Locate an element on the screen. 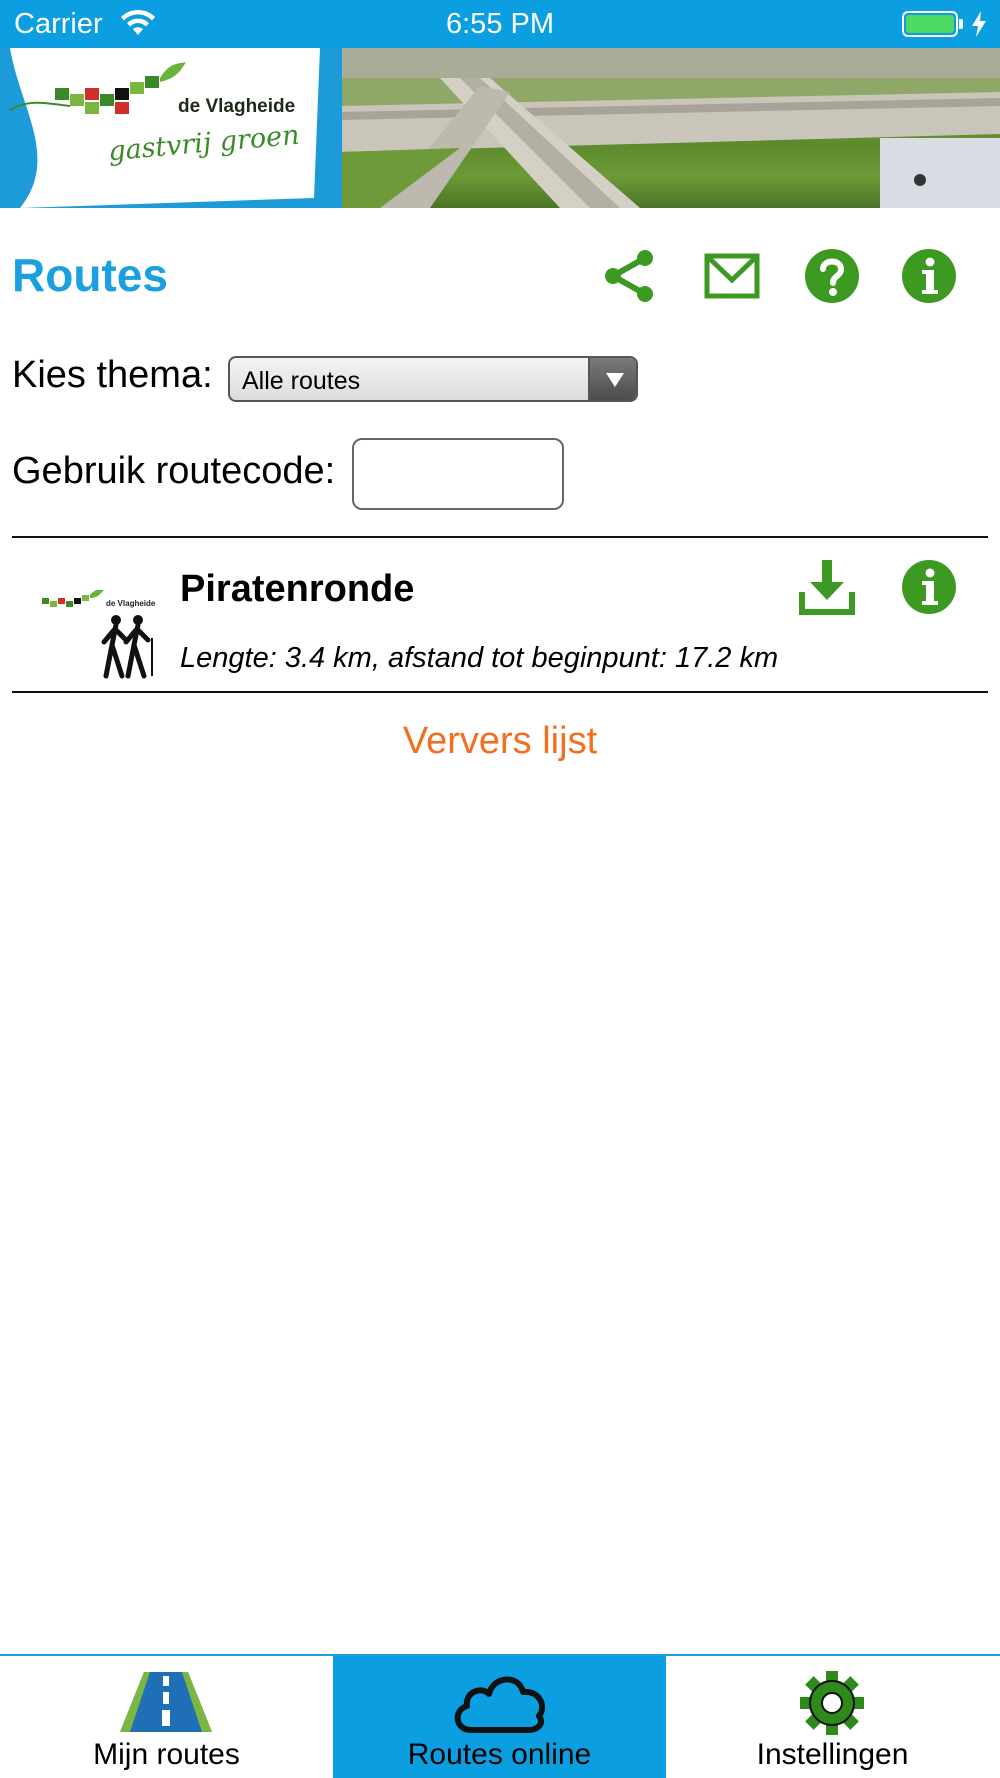  logo-name: de Vlagheide is located at coordinates (237, 106).